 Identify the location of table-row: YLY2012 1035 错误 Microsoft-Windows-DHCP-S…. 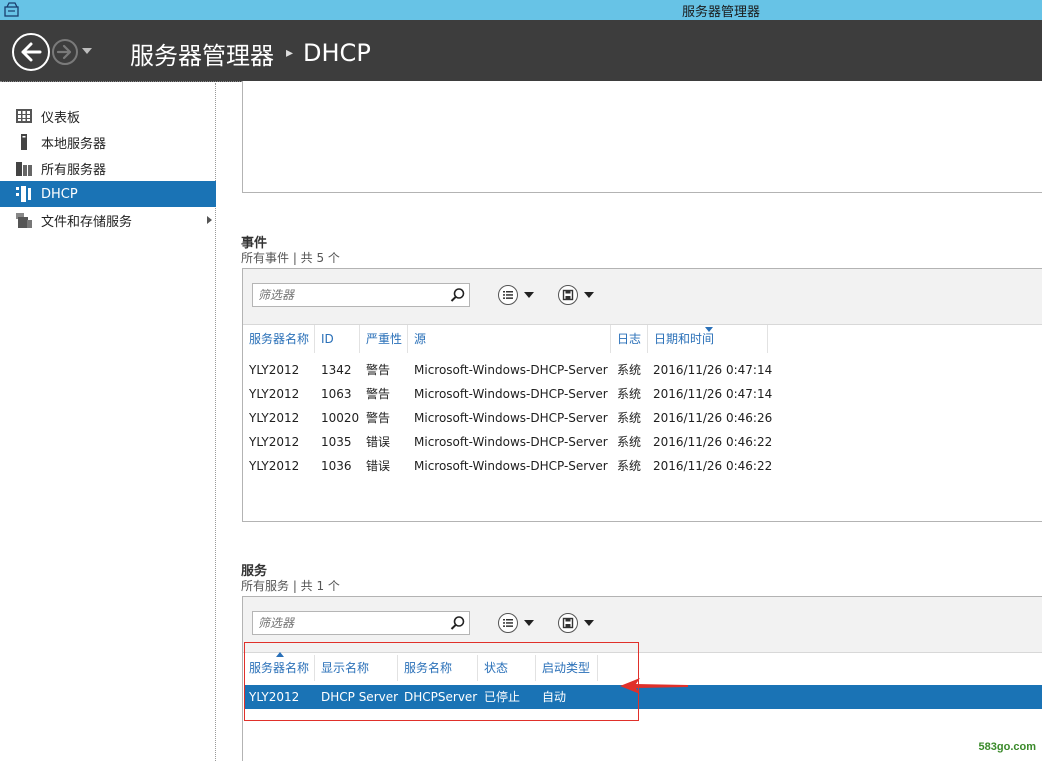
(643, 442).